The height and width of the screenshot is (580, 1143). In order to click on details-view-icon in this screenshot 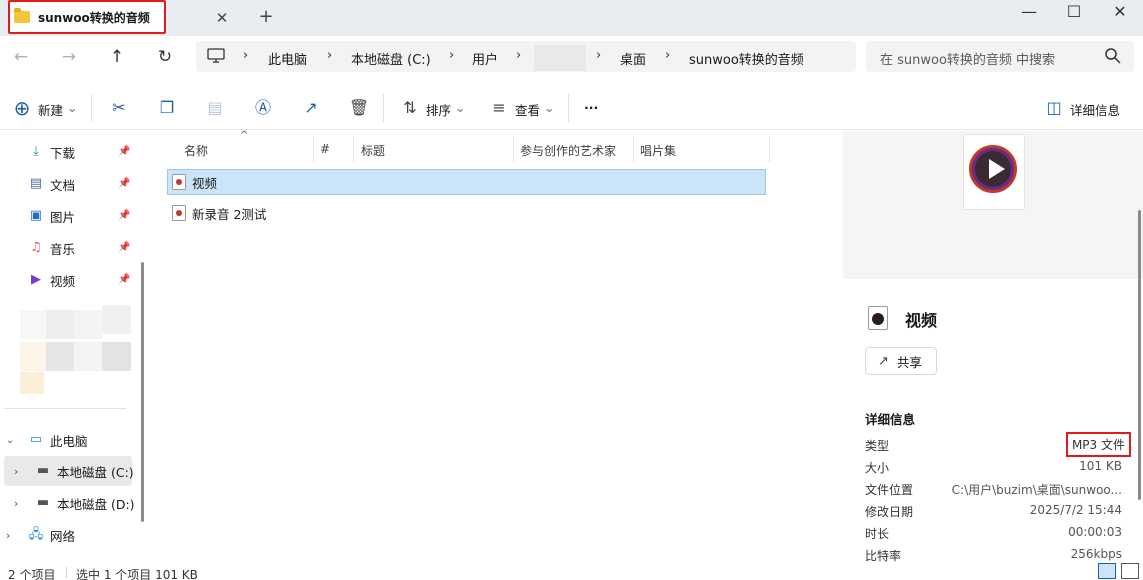, I will do `click(1107, 571)`.